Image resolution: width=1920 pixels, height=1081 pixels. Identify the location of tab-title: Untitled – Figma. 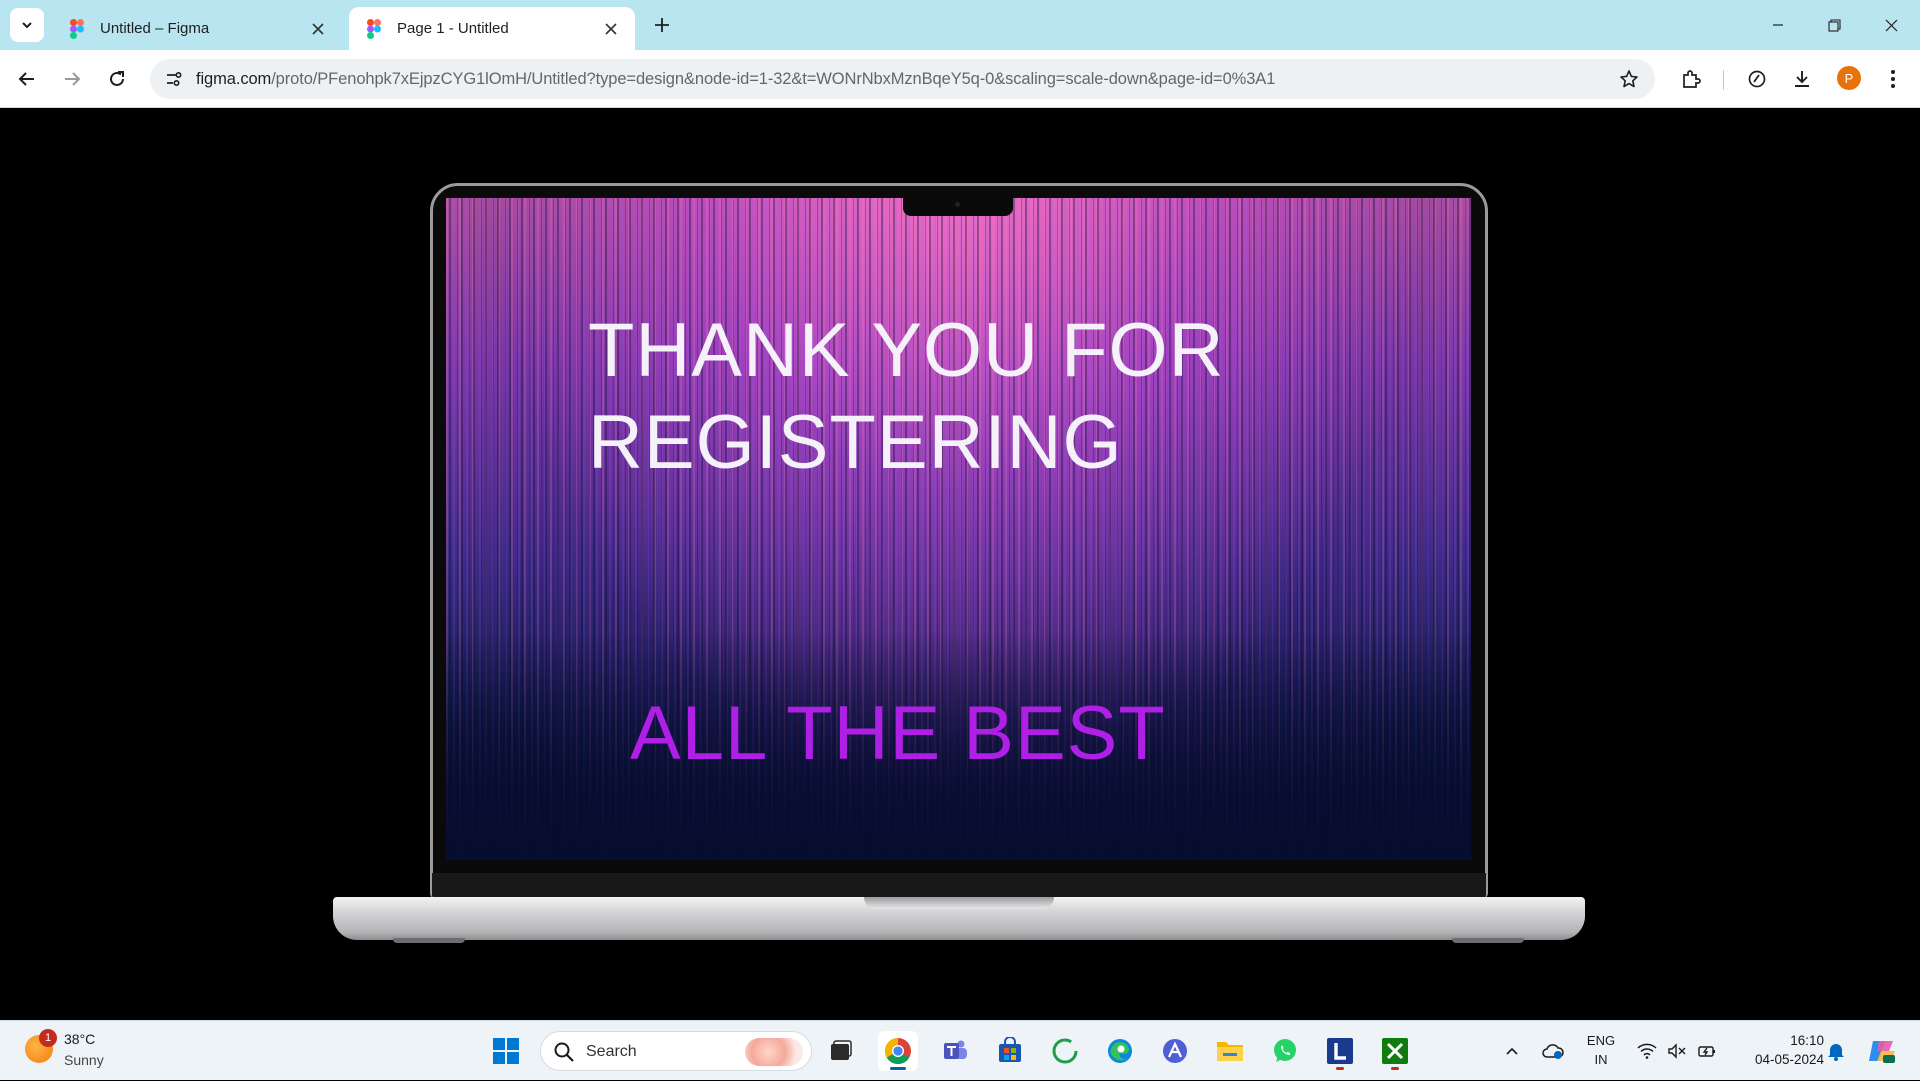
(155, 28).